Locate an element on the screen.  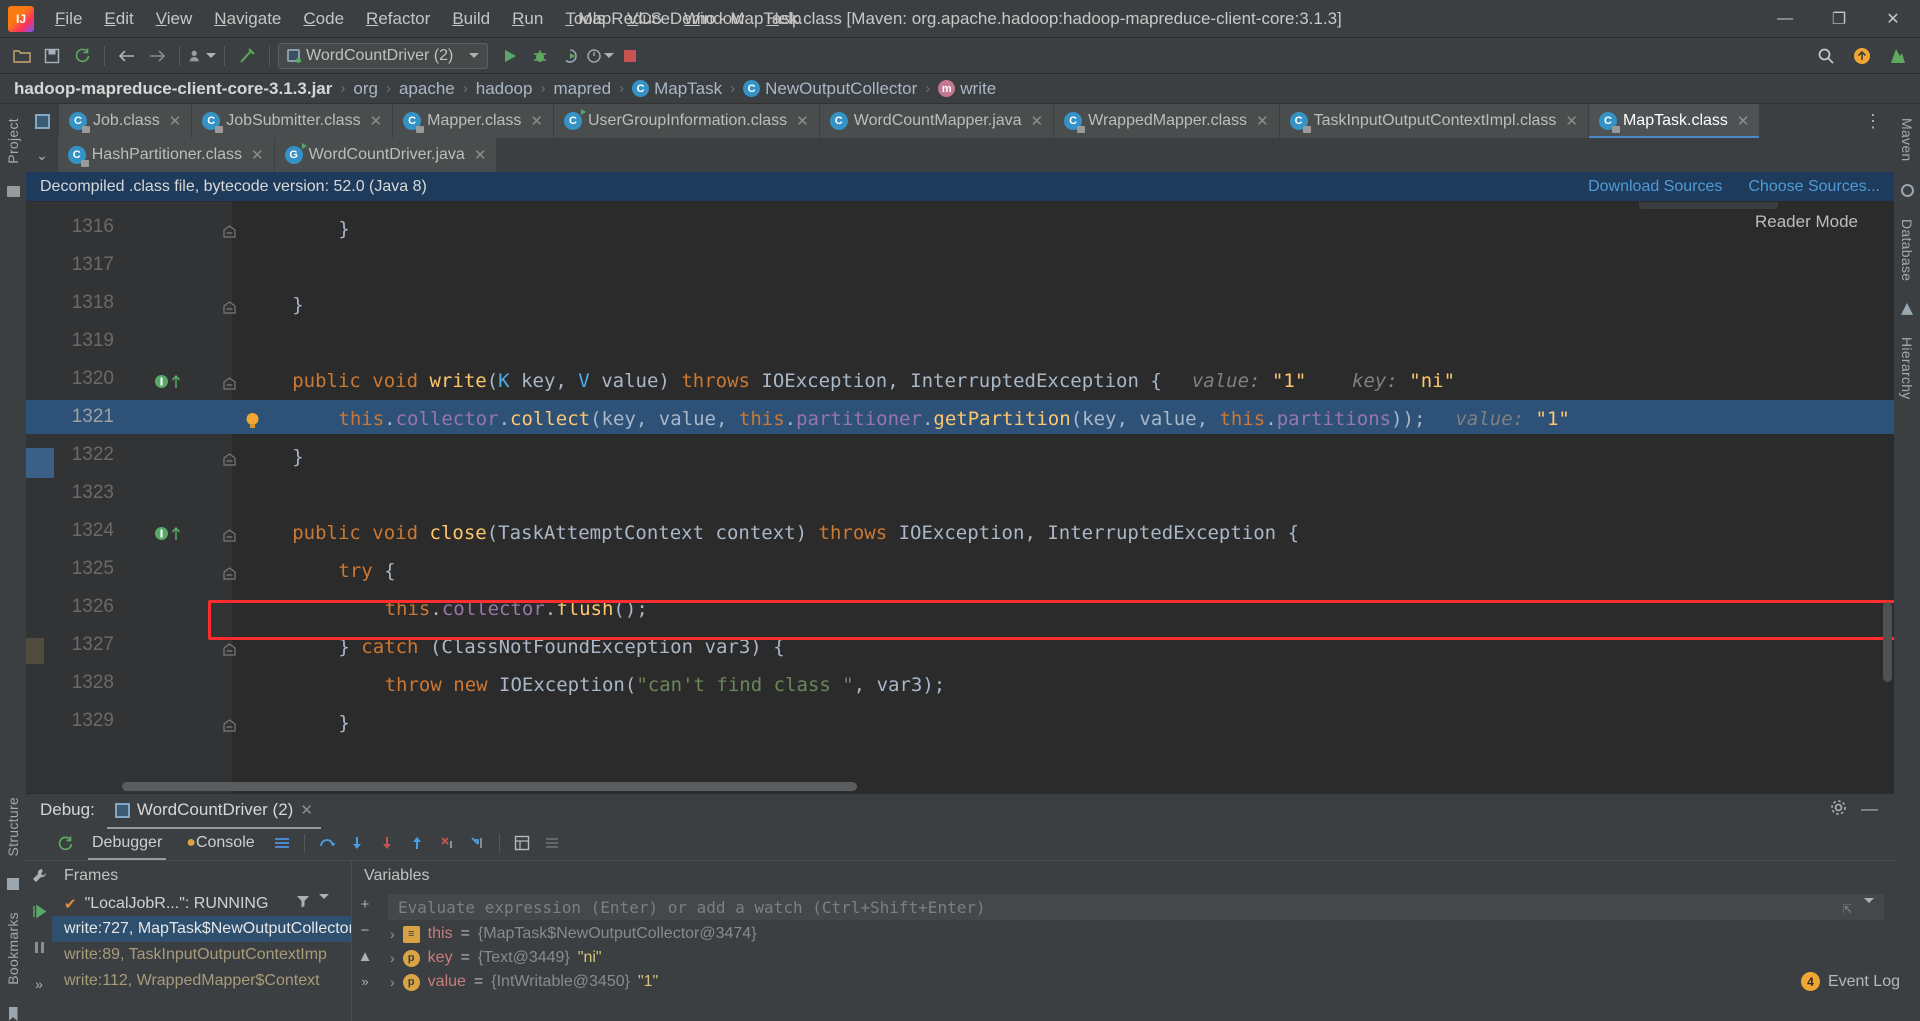
force-step-into-icon is located at coordinates (387, 843).